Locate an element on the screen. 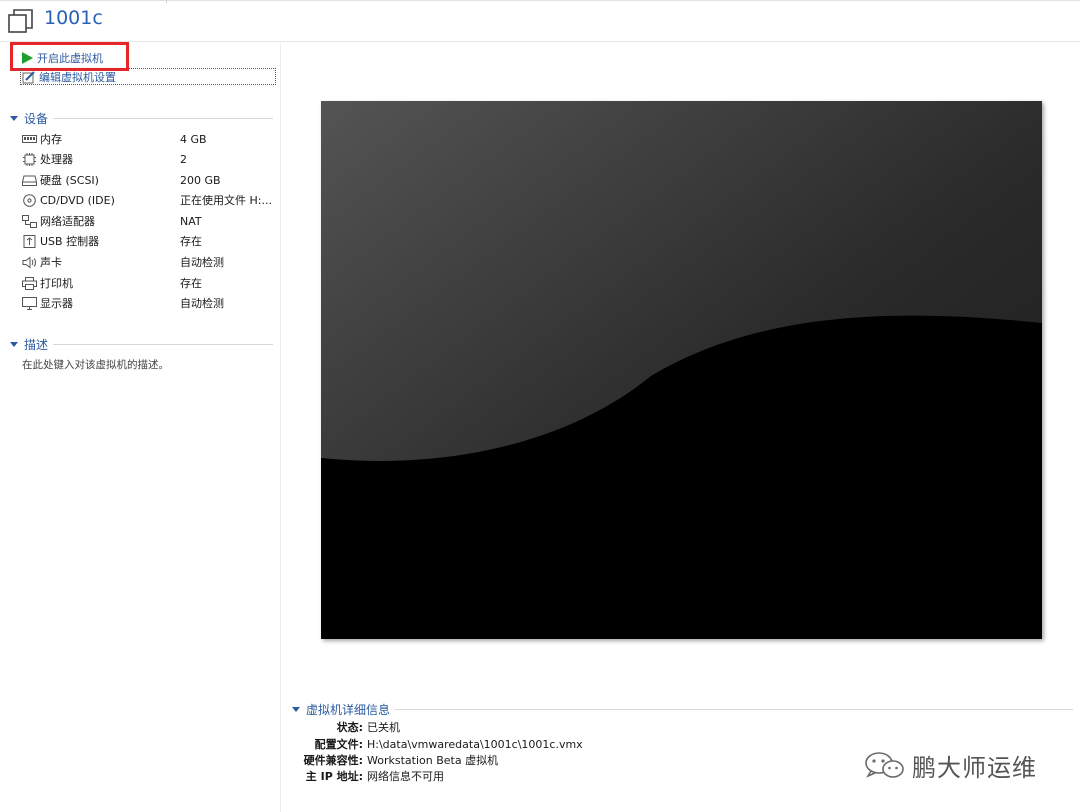  detail-value: H:\data\vmwaredata\1001c\1001c.vmx is located at coordinates (475, 744).